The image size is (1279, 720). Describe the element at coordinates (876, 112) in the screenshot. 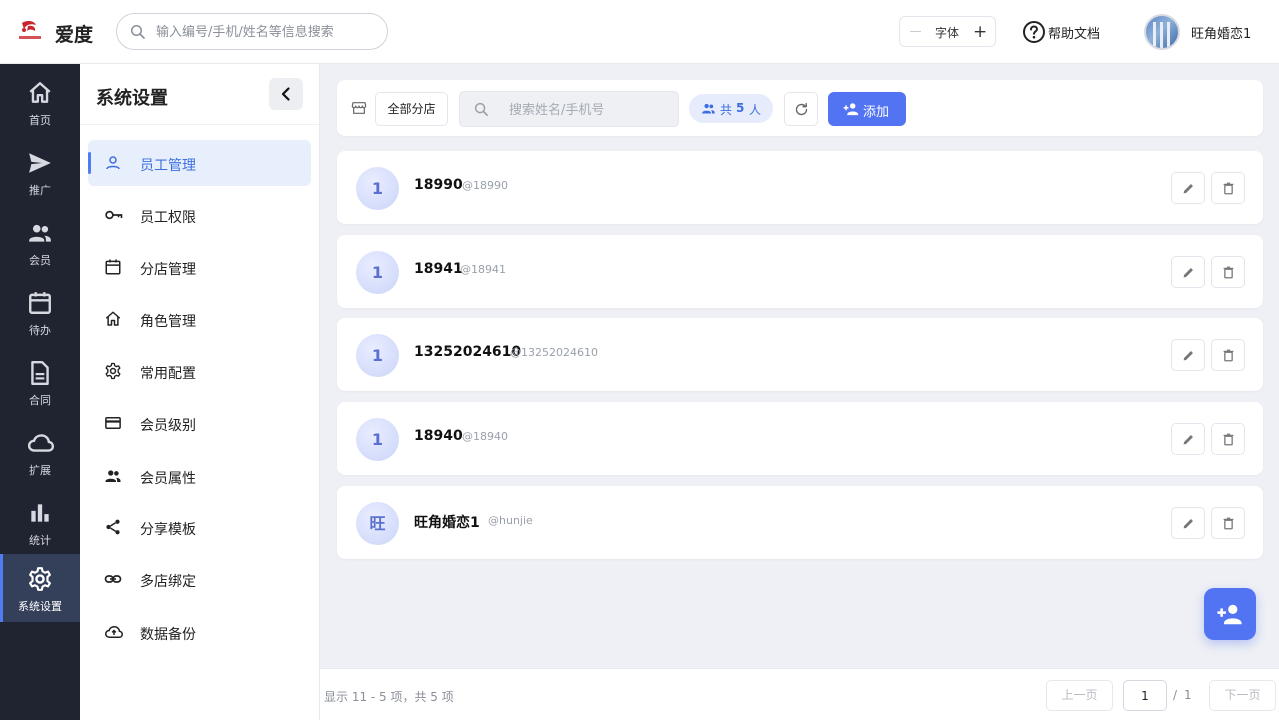

I see `add-staff-label: 添加` at that location.